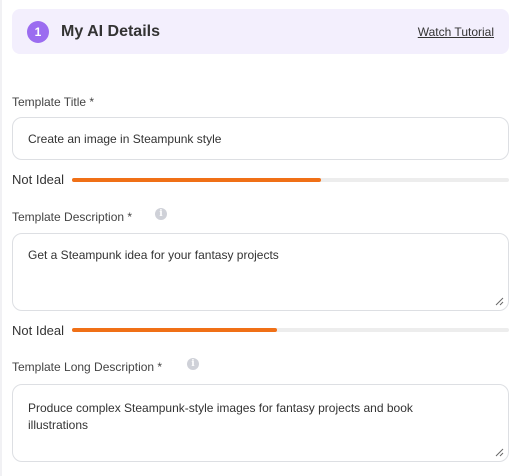  Describe the element at coordinates (38, 179) in the screenshot. I see `template-title-rating-label: Not Ideal` at that location.